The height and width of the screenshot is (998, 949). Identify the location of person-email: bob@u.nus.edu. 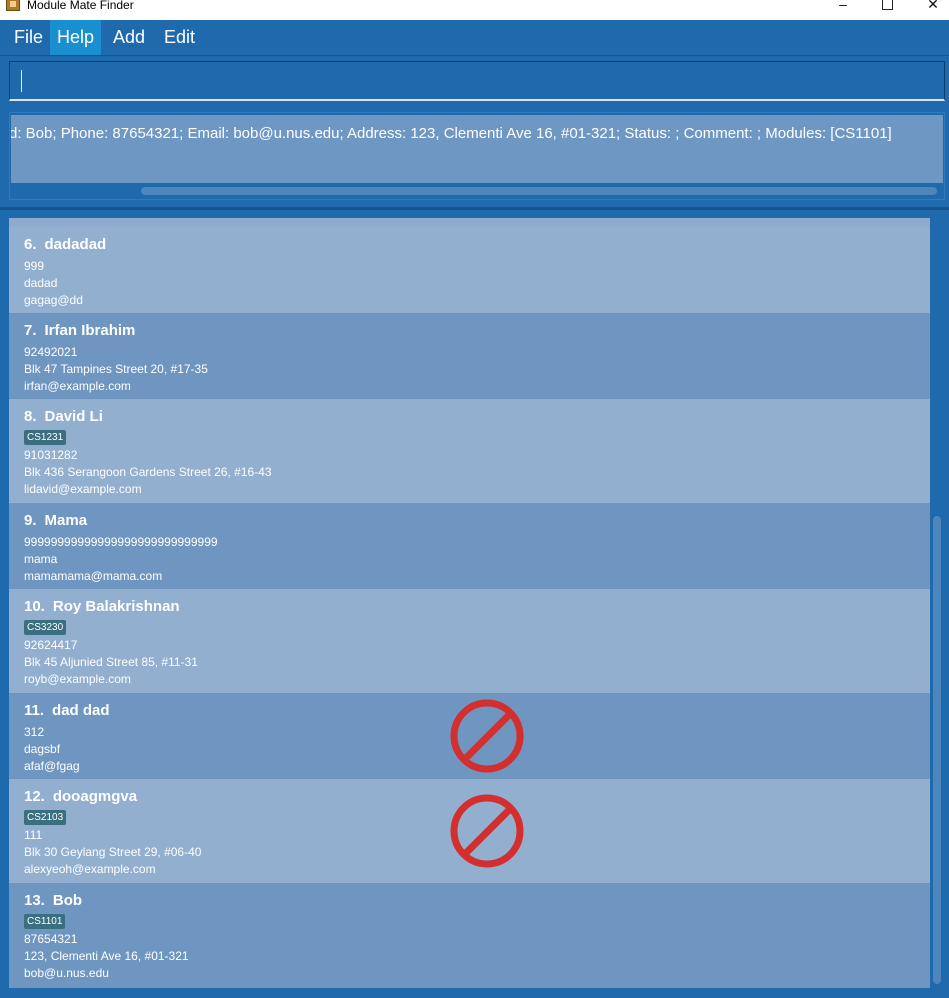
(66, 973).